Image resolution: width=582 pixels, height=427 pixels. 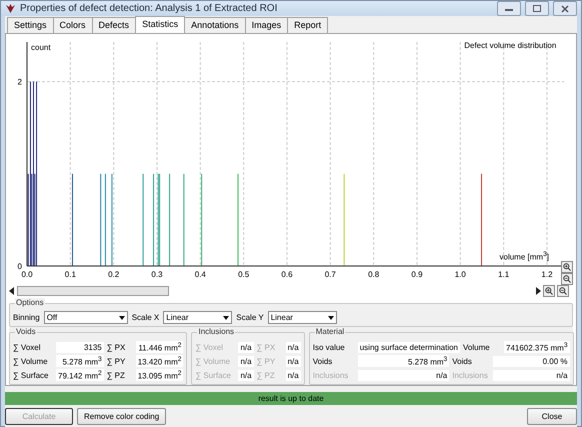 I want to click on value-field: using surface determination, so click(x=409, y=347).